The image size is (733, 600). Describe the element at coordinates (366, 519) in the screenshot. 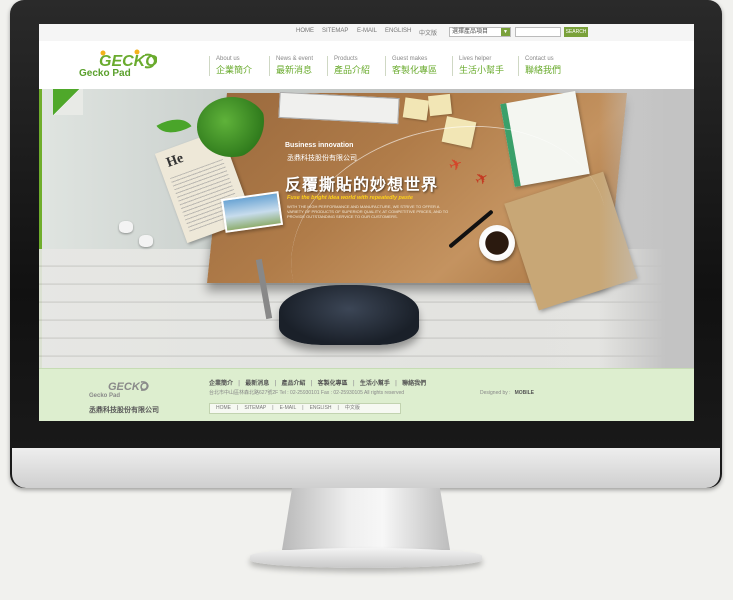

I see `monitor-stand` at that location.